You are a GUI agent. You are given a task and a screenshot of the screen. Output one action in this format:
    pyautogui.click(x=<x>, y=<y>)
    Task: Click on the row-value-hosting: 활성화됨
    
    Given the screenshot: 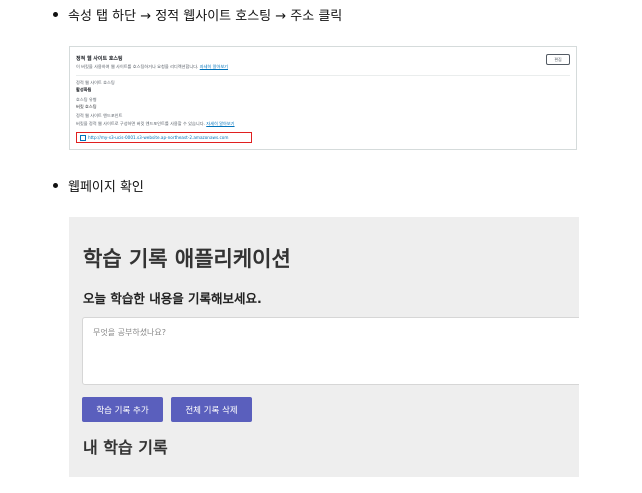 What is the action you would take?
    pyautogui.click(x=84, y=89)
    